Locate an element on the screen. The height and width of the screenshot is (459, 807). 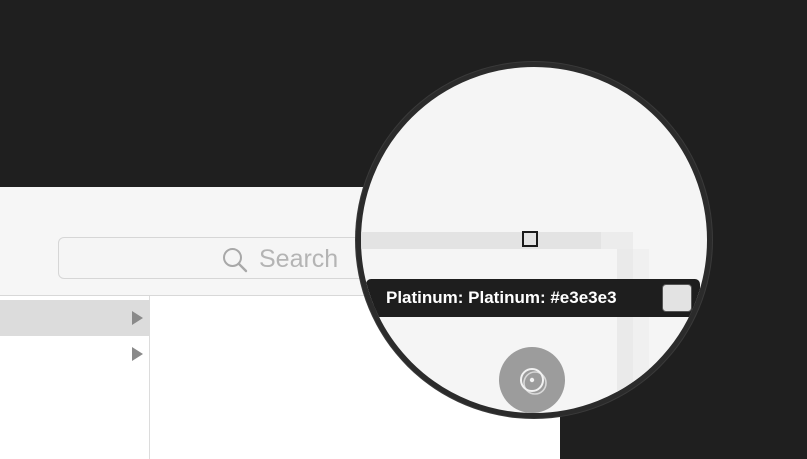
magnified-pixel-row is located at coordinates (491, 240).